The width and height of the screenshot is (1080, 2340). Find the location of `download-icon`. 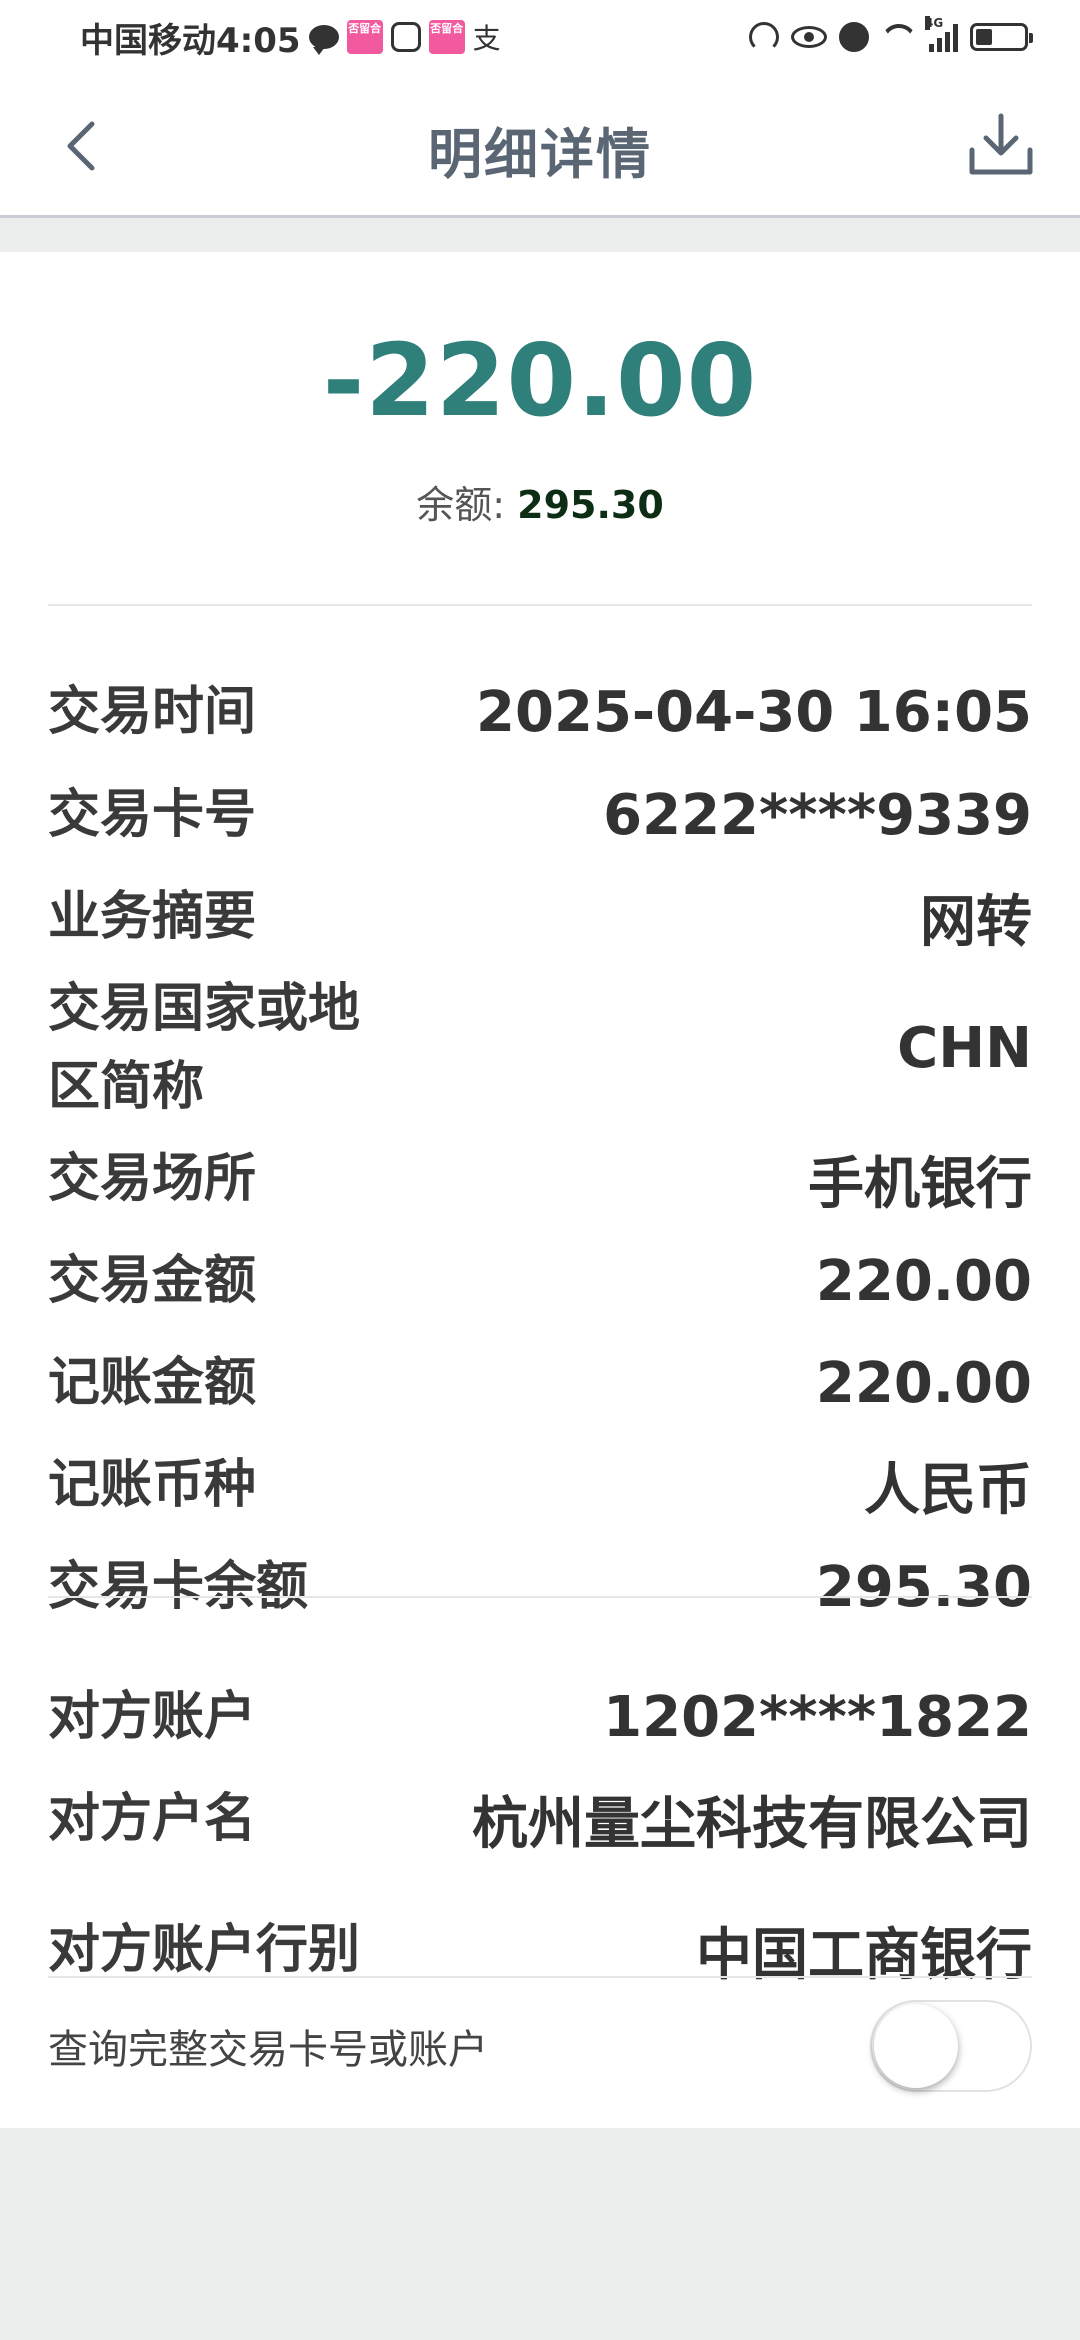

download-icon is located at coordinates (1001, 145).